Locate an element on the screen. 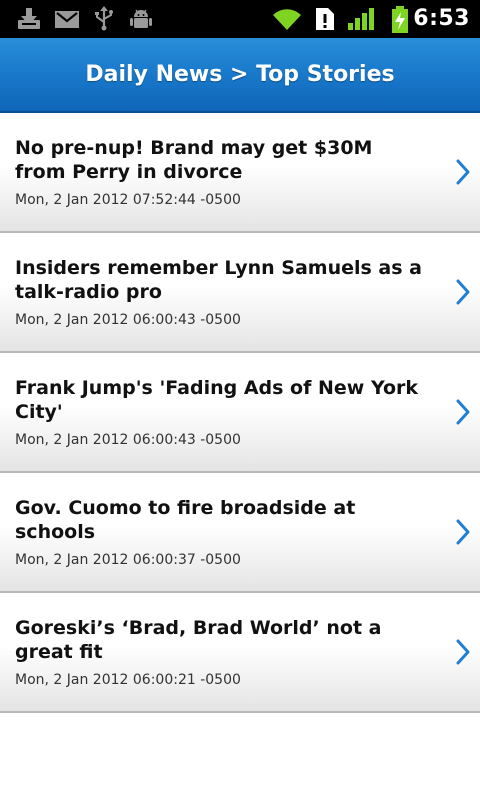  story-date: Mon, 2 Jan 2012 07:52:44 -0500 is located at coordinates (128, 200).